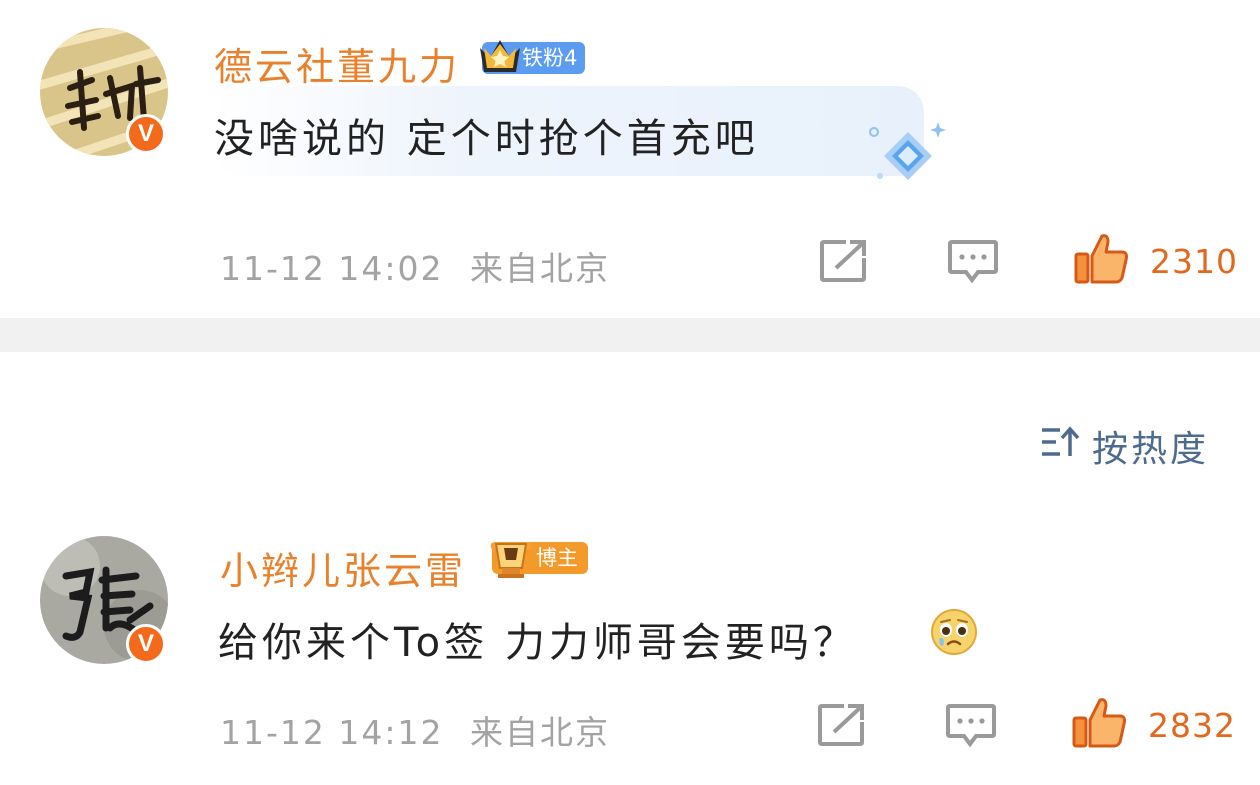 The image size is (1260, 785). What do you see at coordinates (511, 560) in the screenshot?
I see `trophy-crown-icon` at bounding box center [511, 560].